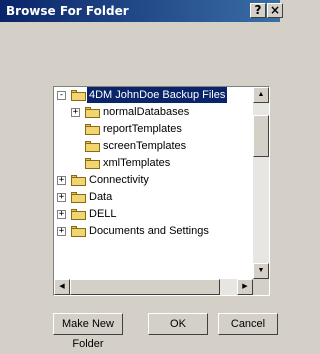 Image resolution: width=320 pixels, height=354 pixels. I want to click on tree-item-label: 4DM JohnDoe Backup Files, so click(157, 95).